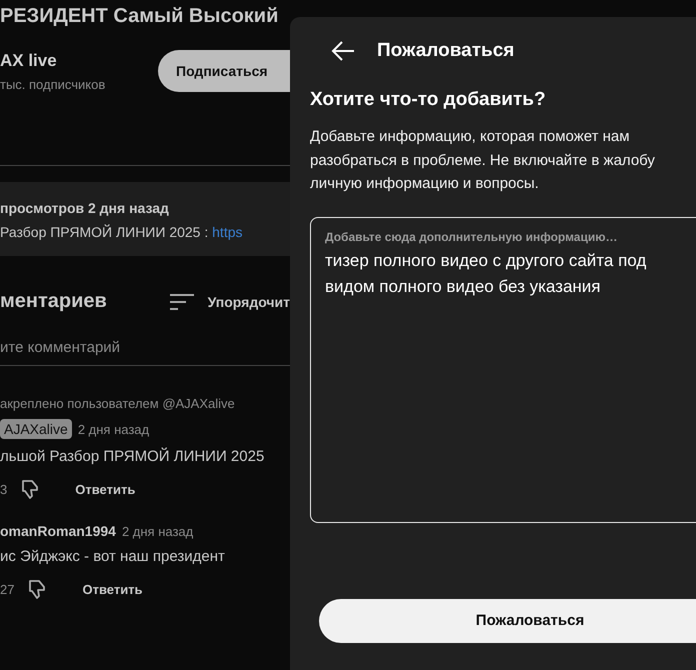 The image size is (696, 670). What do you see at coordinates (53, 60) in the screenshot?
I see `channel-name: AX live` at bounding box center [53, 60].